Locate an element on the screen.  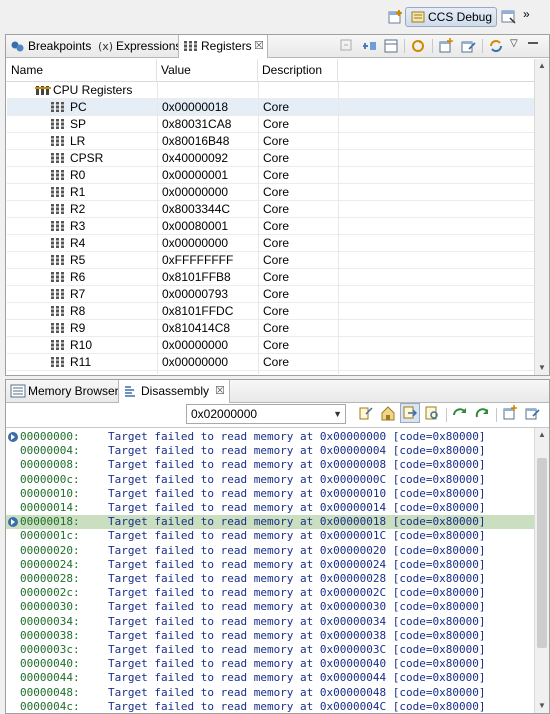
register-value: 0x00000001 is located at coordinates (195, 175).